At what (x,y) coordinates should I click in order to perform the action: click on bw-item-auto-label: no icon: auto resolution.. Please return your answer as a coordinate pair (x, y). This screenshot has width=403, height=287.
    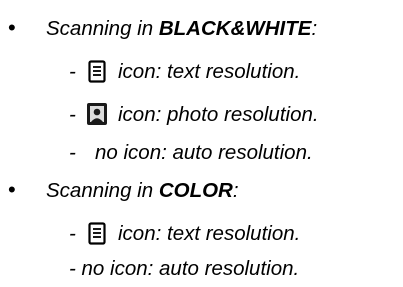
    Looking at the image, I should click on (204, 152).